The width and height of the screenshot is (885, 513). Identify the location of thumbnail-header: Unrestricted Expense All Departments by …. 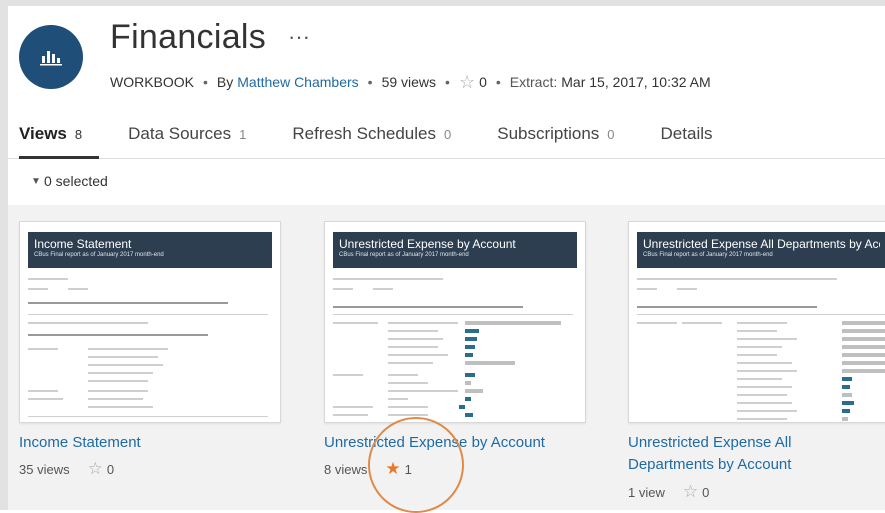
(761, 250).